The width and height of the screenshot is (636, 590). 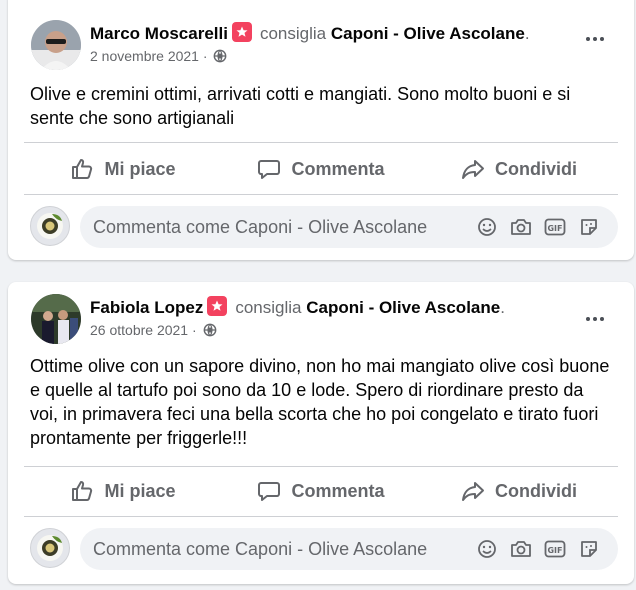 I want to click on post-date: 26 ottobre 2021, so click(x=139, y=330).